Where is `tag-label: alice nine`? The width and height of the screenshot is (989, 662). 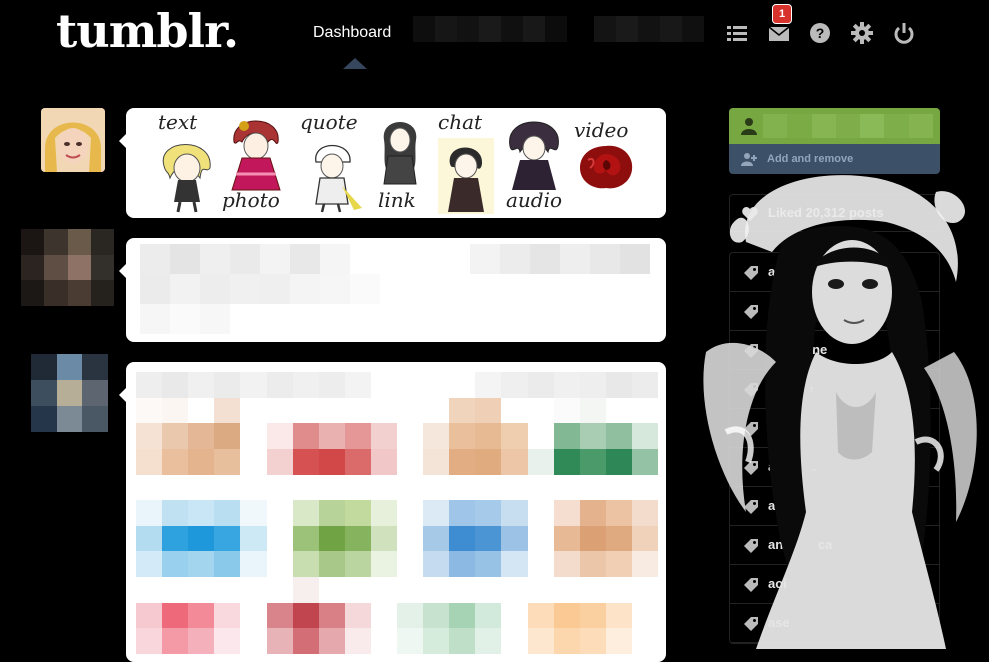 tag-label: alice nine is located at coordinates (798, 349).